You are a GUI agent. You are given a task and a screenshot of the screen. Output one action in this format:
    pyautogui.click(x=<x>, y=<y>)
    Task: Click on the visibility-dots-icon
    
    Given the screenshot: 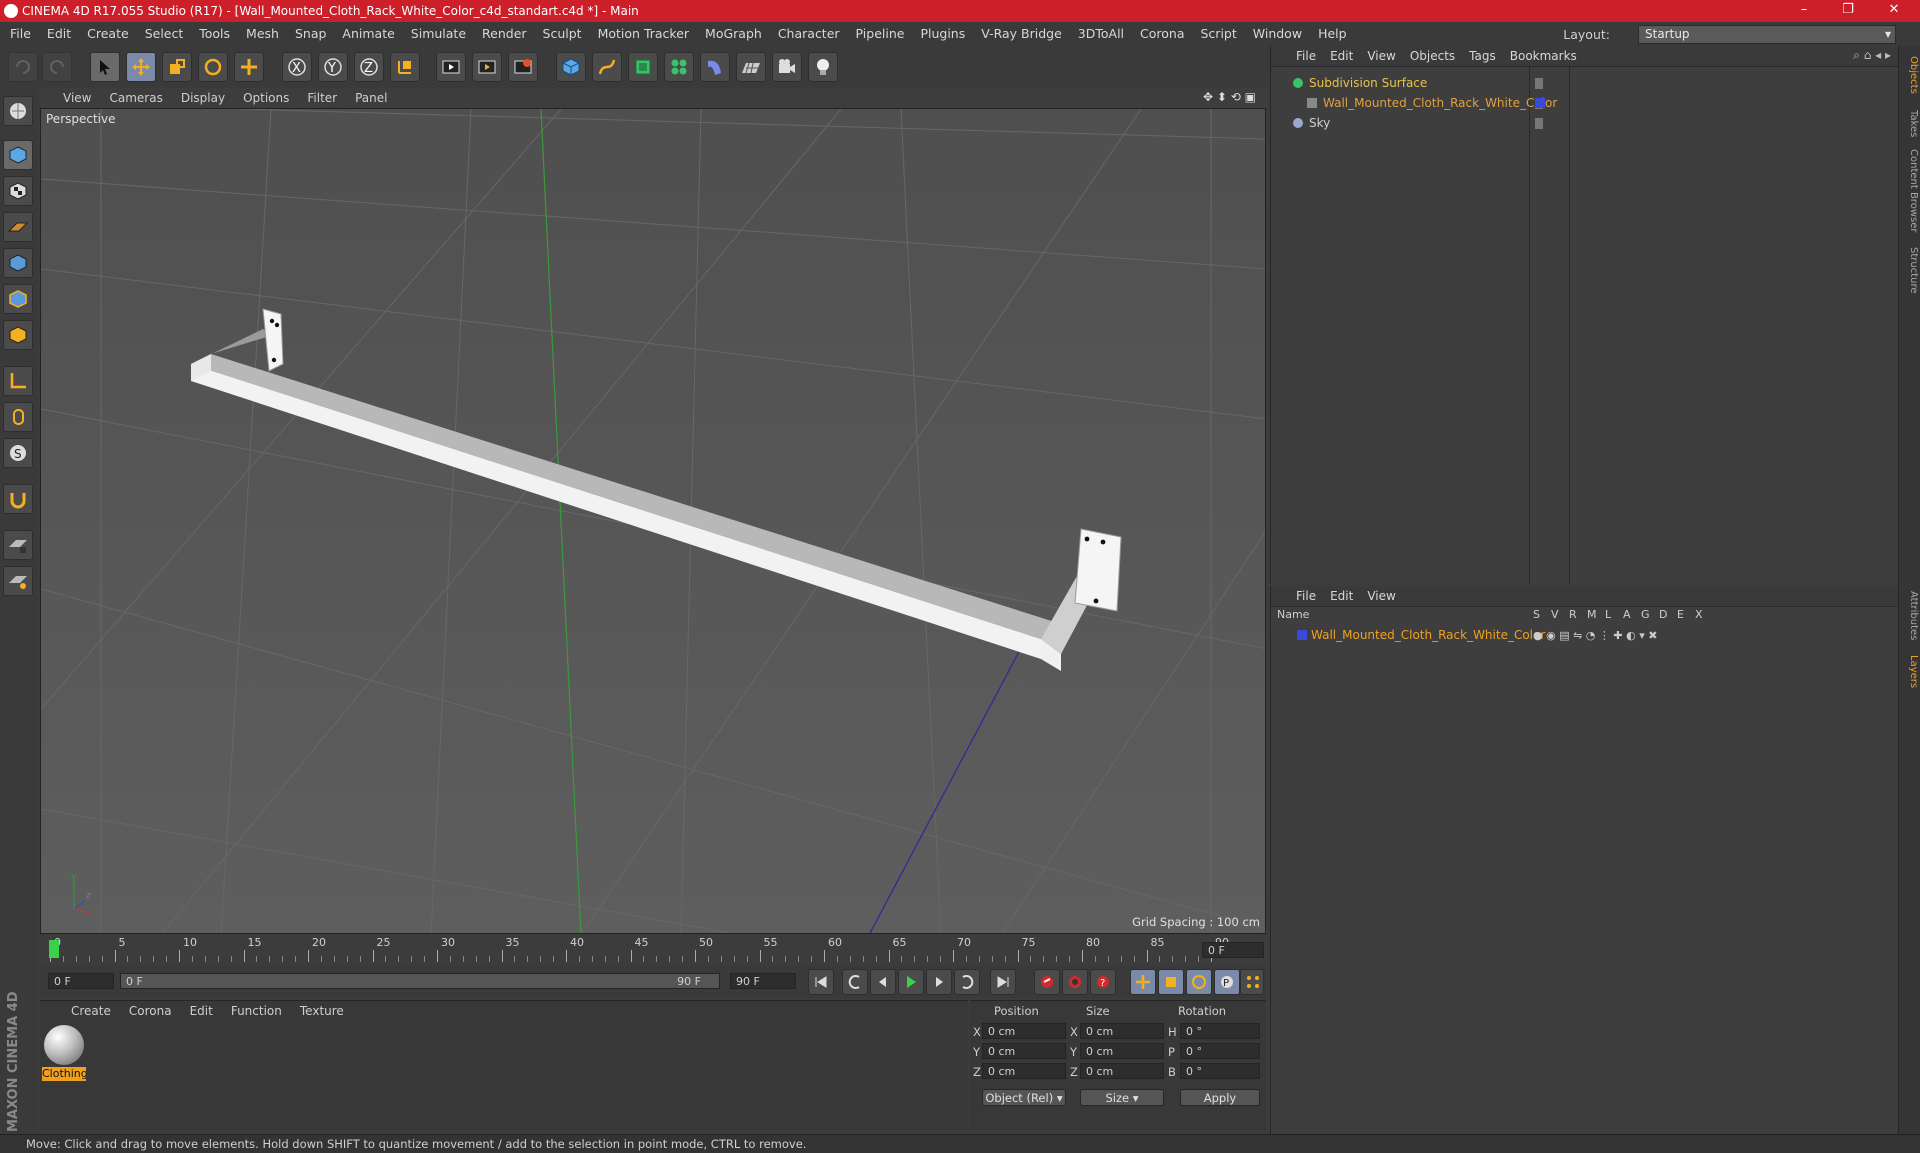 What is the action you would take?
    pyautogui.click(x=1539, y=123)
    